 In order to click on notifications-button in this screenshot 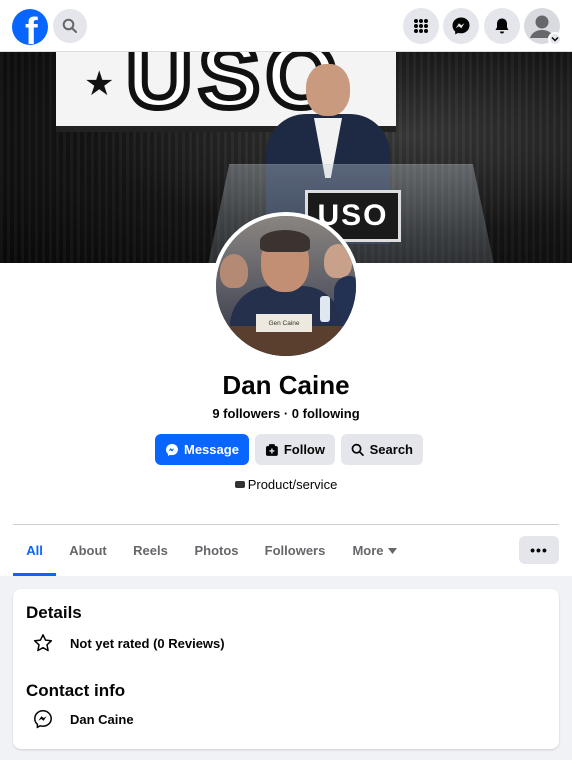, I will do `click(502, 26)`.